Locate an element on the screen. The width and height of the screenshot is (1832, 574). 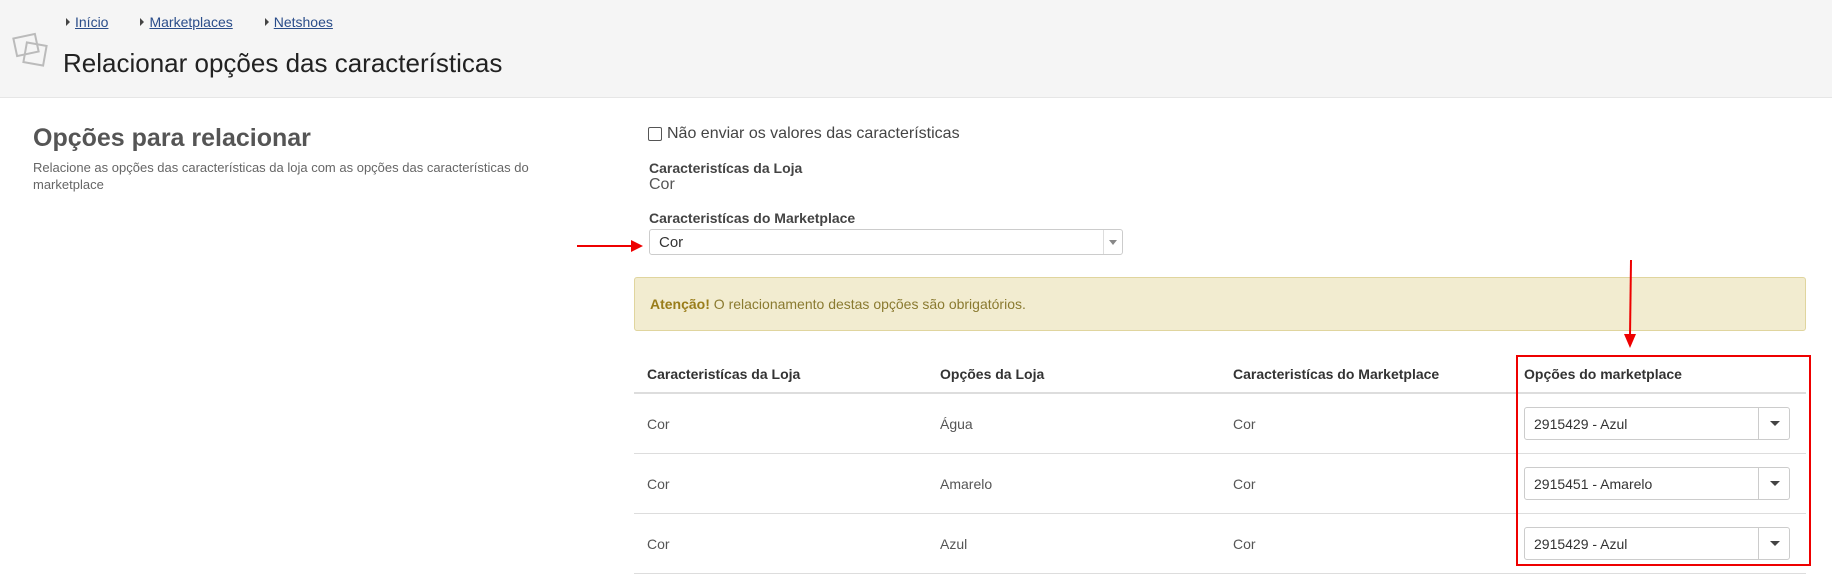
annotation-arrow-icon is located at coordinates (610, 246).